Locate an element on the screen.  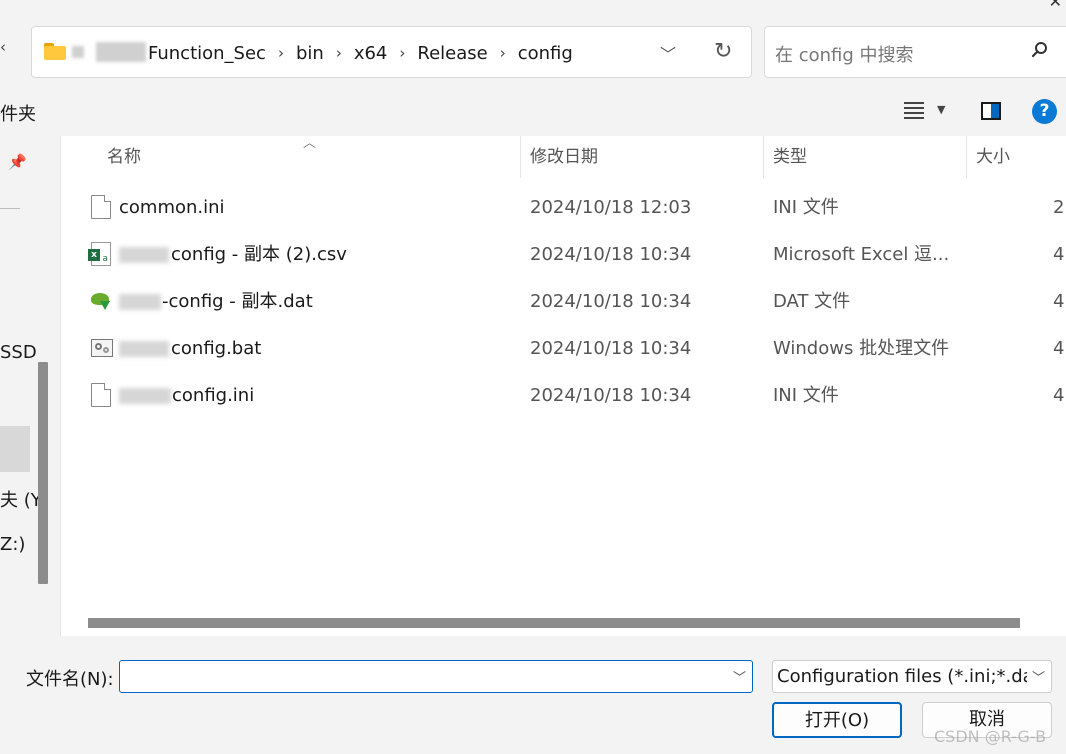
column-header-size: 大小 is located at coordinates (993, 157).